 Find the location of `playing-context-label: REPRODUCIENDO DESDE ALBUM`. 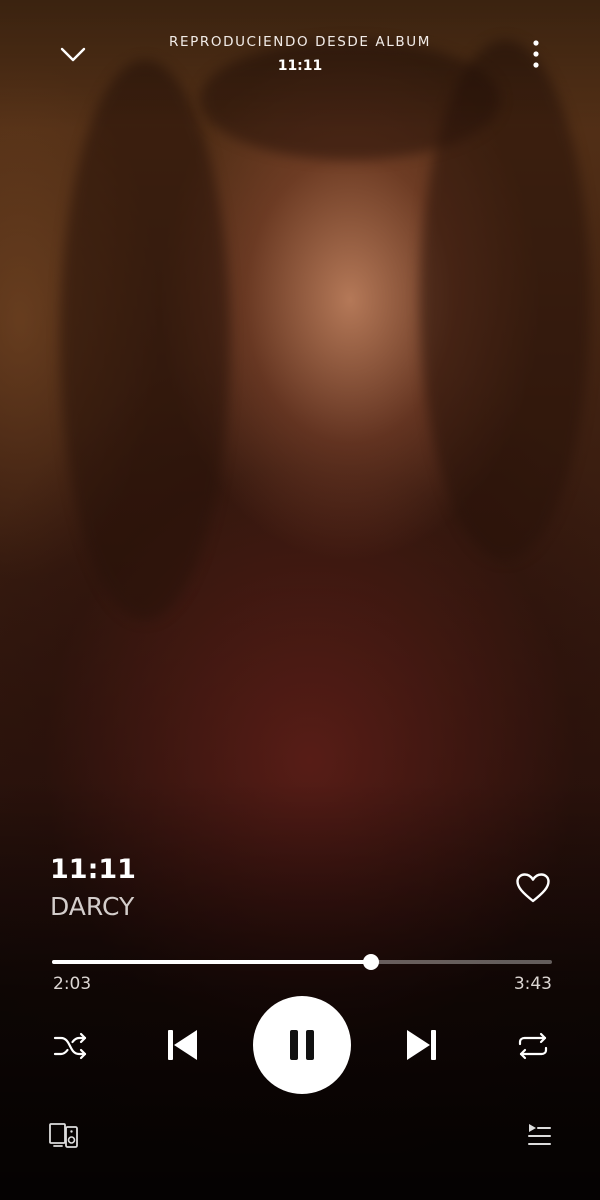

playing-context-label: REPRODUCIENDO DESDE ALBUM is located at coordinates (300, 42).